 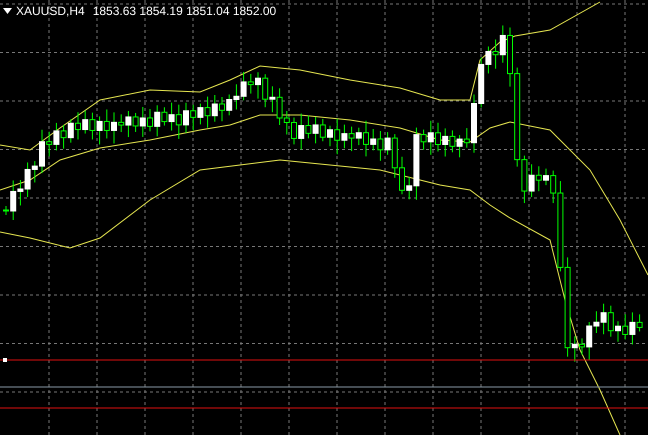 What do you see at coordinates (50, 11) in the screenshot?
I see `symbol-label: XAUUSD,H4` at bounding box center [50, 11].